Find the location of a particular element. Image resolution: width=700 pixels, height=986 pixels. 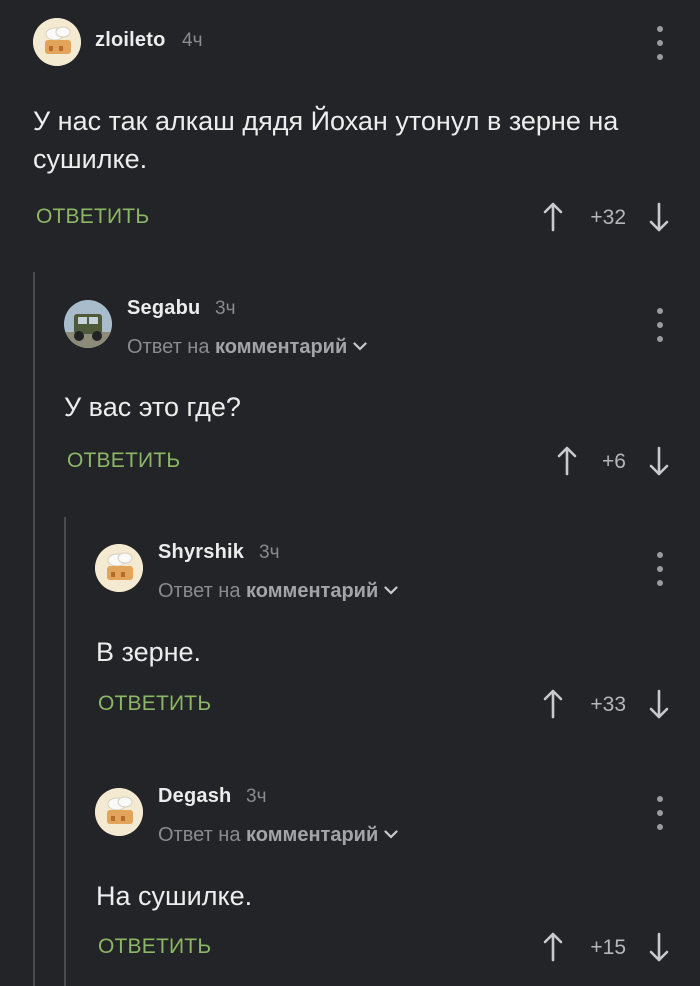

comment-text: В зерне. is located at coordinates (149, 652).